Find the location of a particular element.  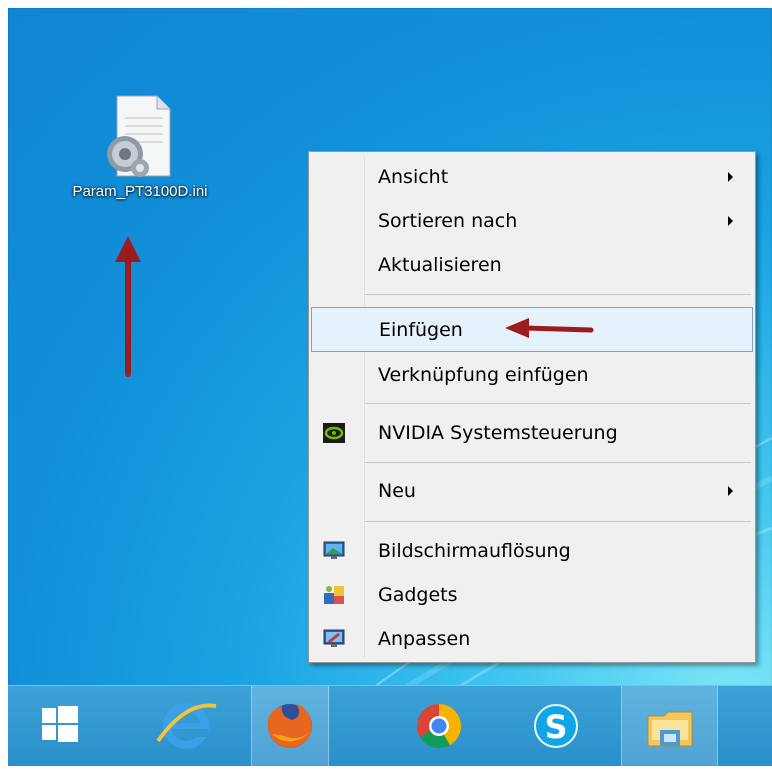

file-explorer-icon is located at coordinates (670, 729).